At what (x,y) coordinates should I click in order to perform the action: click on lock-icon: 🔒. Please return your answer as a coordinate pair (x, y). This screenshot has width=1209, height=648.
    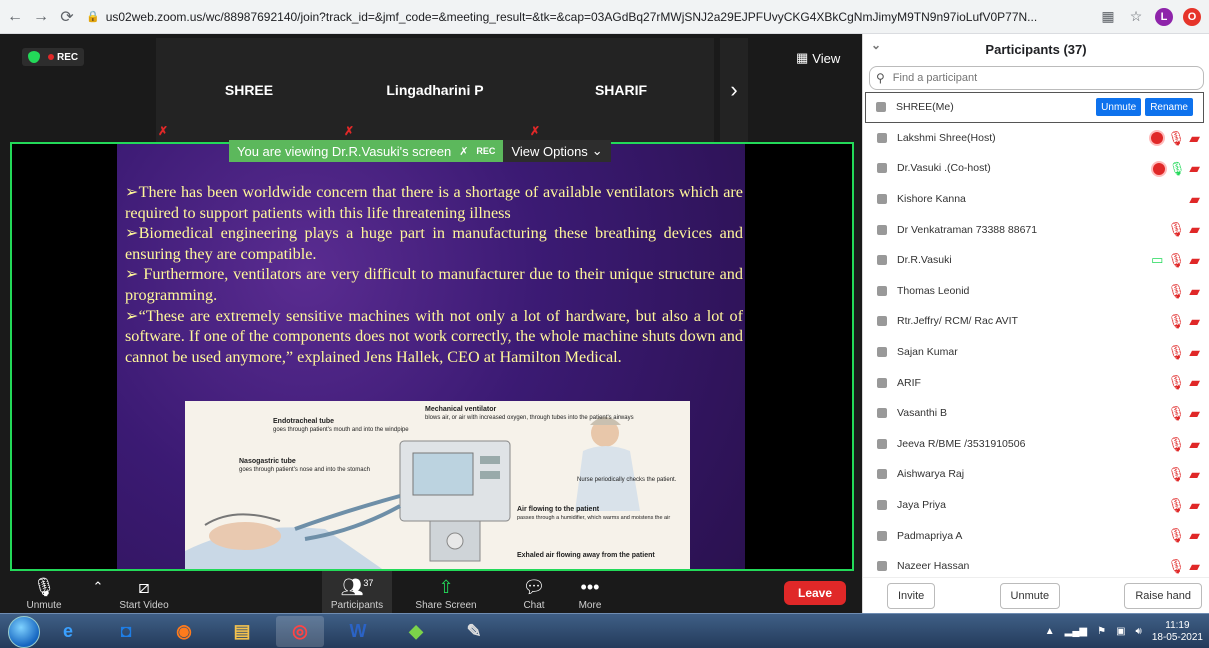
    Looking at the image, I should click on (93, 17).